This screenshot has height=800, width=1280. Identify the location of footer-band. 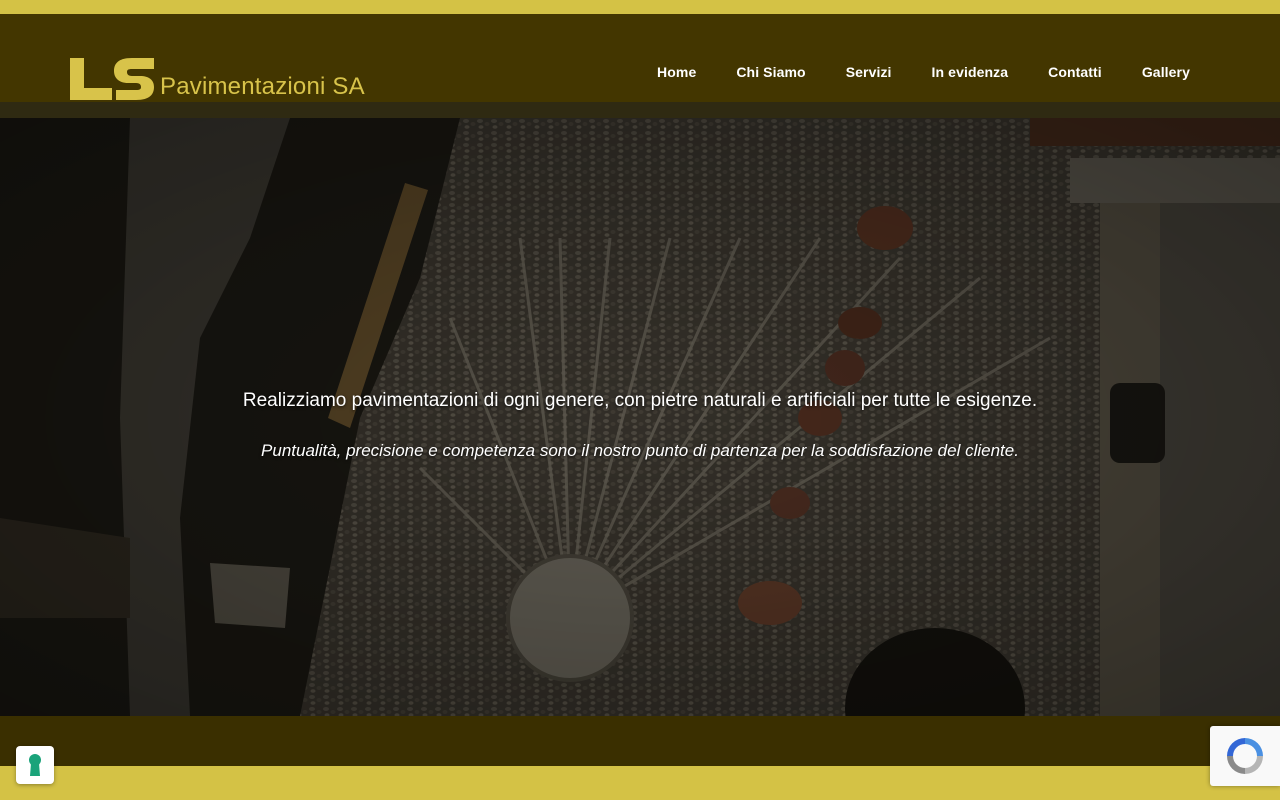
(640, 741).